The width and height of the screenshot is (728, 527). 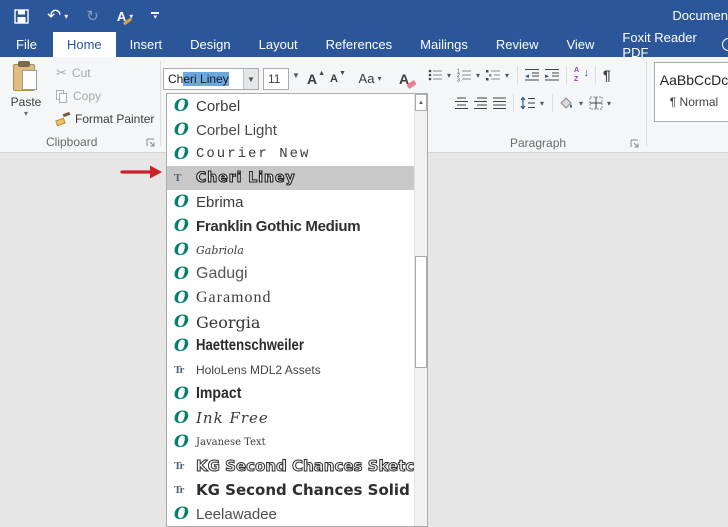 I want to click on font-item-cheri-liney: T Cheri Liney, so click(x=290, y=178).